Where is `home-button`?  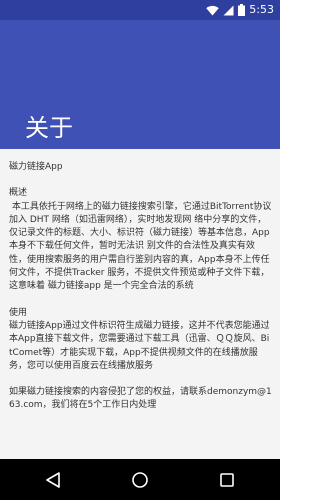
home-button is located at coordinates (140, 480).